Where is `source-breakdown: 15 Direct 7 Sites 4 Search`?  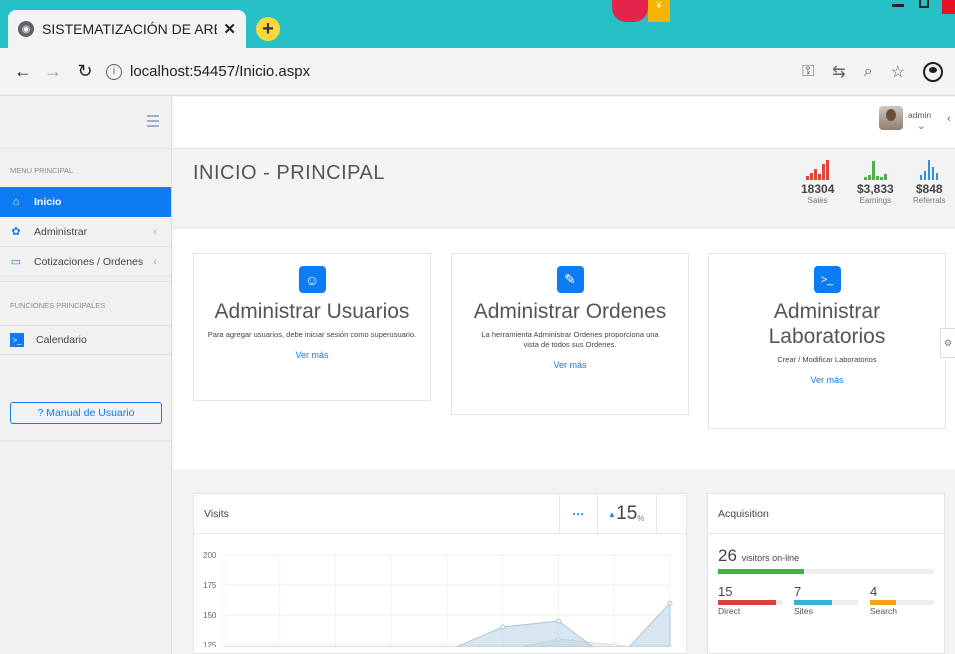
source-breakdown: 15 Direct 7 Sites 4 Search is located at coordinates (826, 595).